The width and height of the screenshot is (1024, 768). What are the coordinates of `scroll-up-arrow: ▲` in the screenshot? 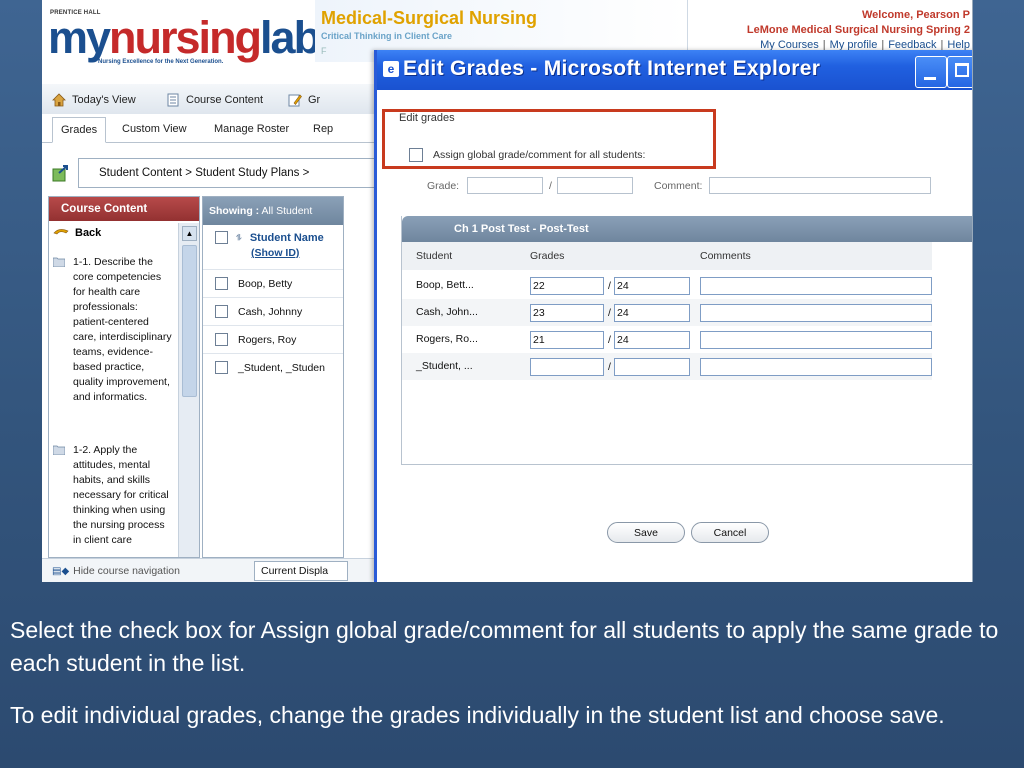 It's located at (189, 233).